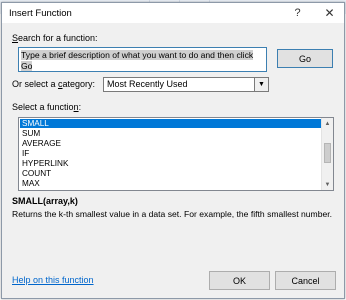 The image size is (346, 300). What do you see at coordinates (327, 123) in the screenshot?
I see `scroll-up-icon: ▲` at bounding box center [327, 123].